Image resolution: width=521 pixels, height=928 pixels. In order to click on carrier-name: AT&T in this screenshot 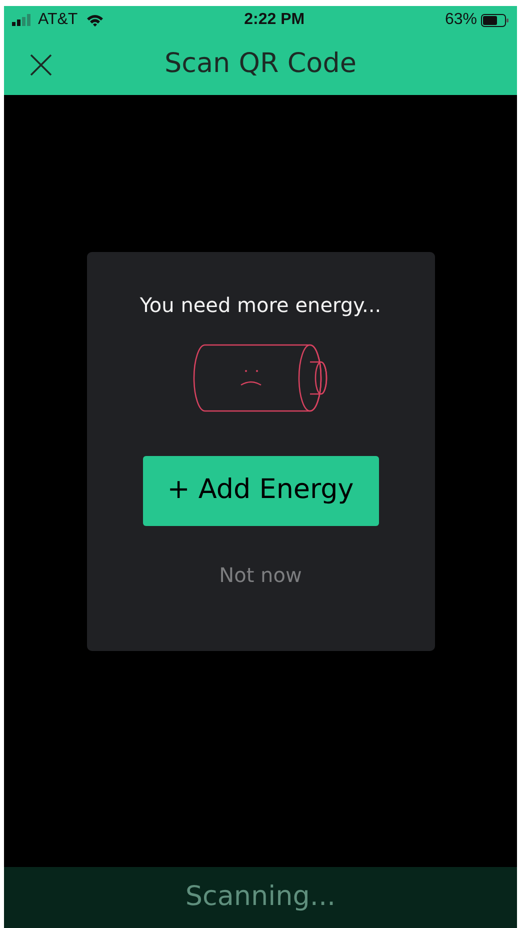, I will do `click(58, 20)`.